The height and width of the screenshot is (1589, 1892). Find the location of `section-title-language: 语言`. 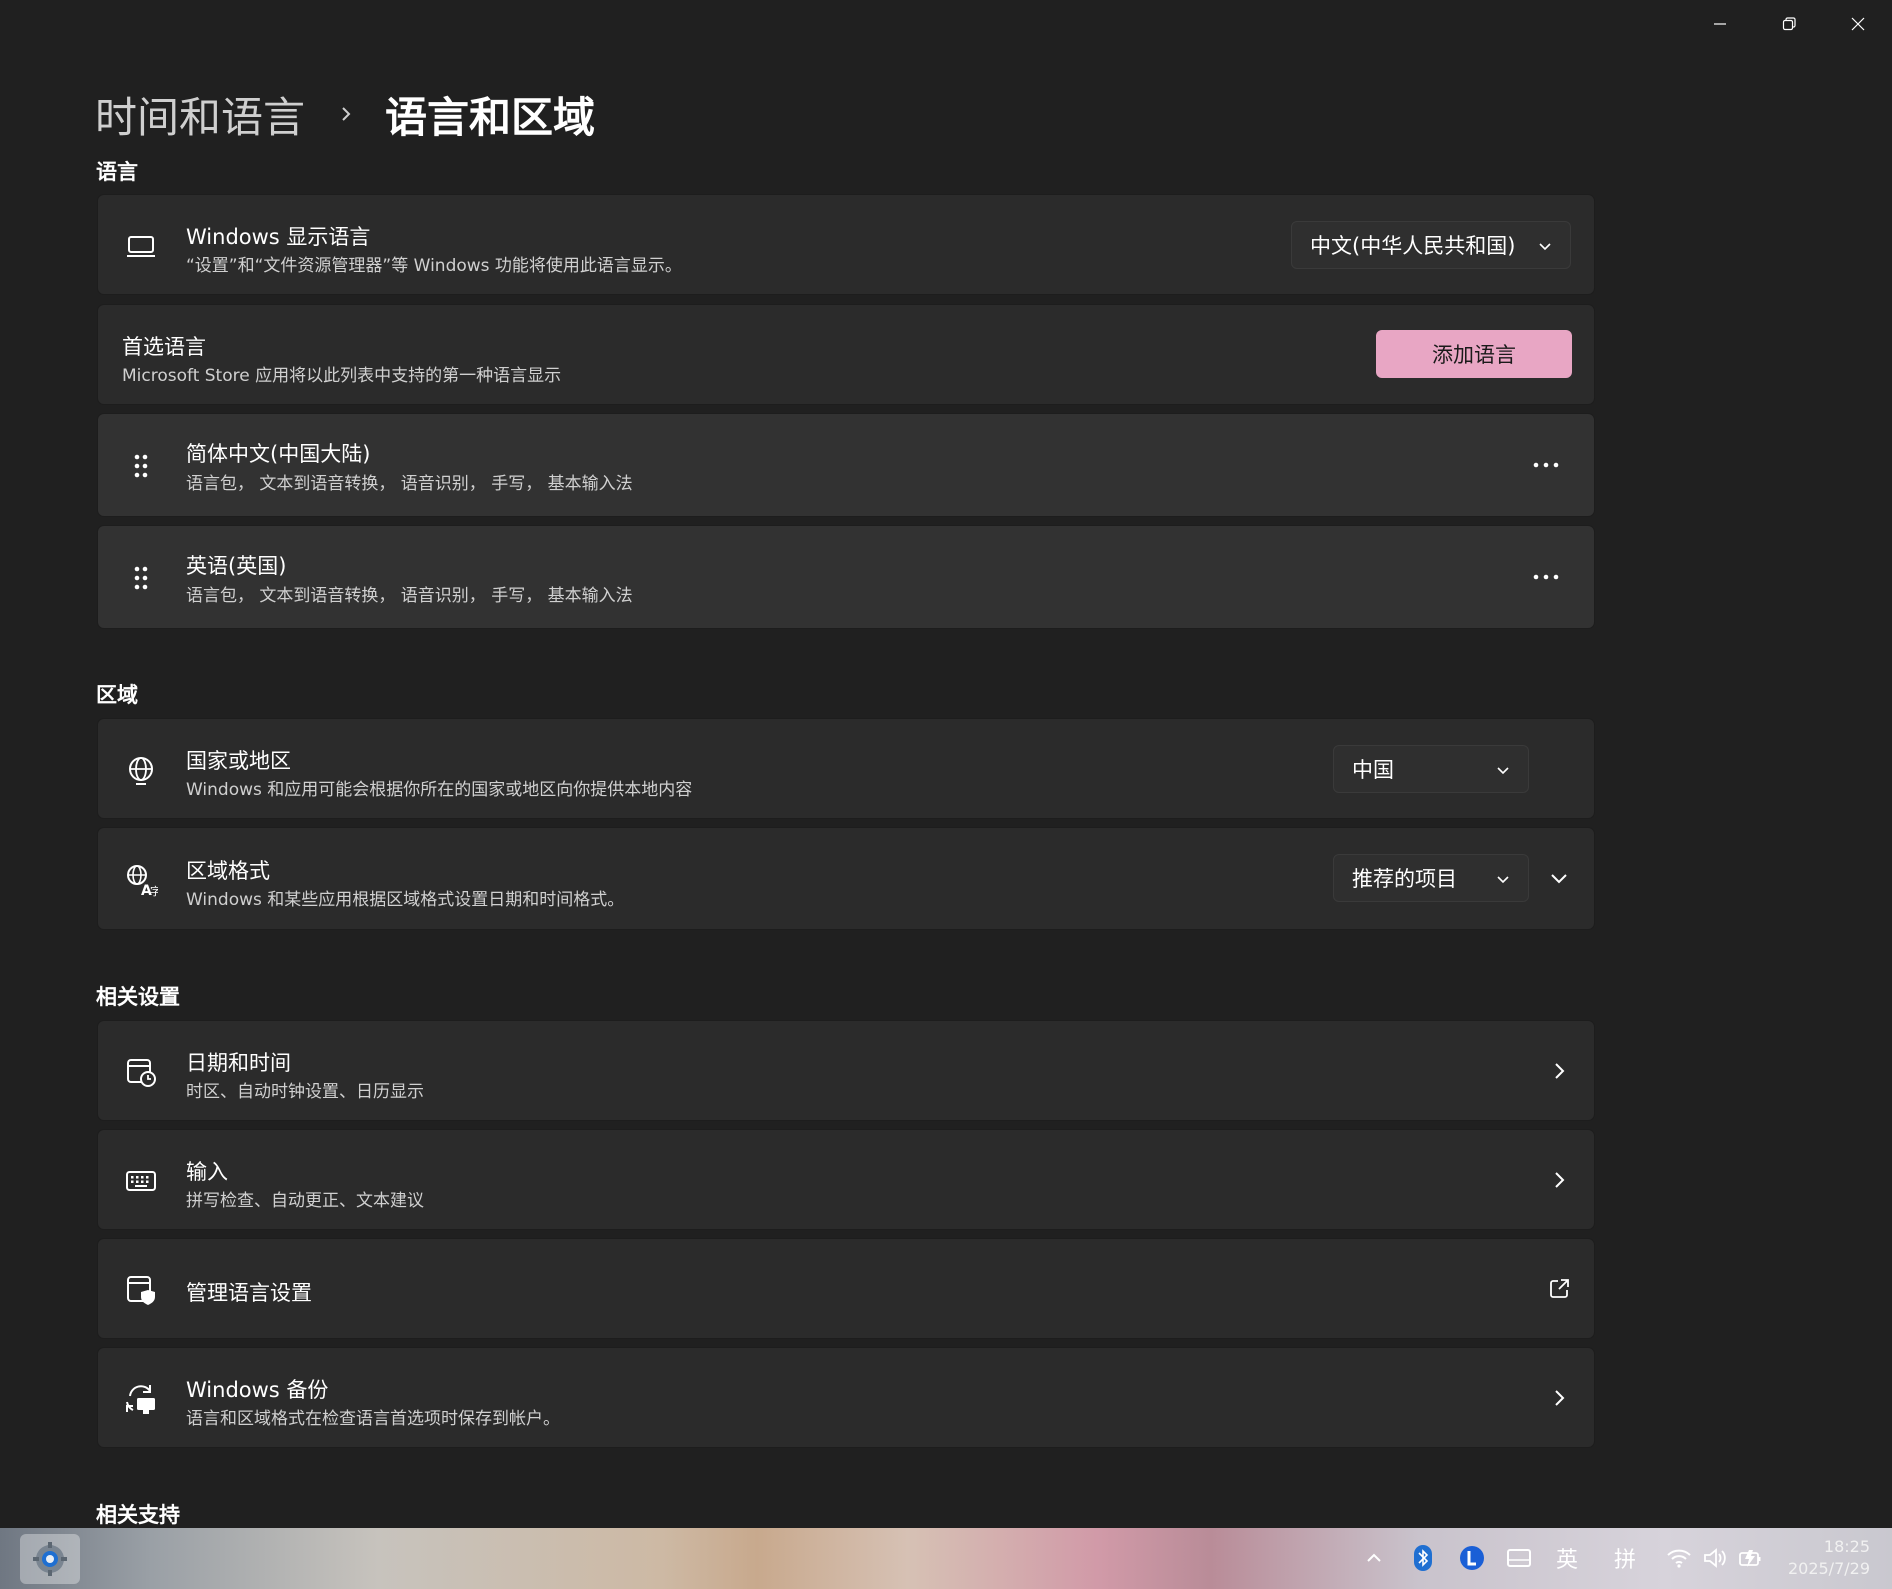

section-title-language: 语言 is located at coordinates (117, 172).